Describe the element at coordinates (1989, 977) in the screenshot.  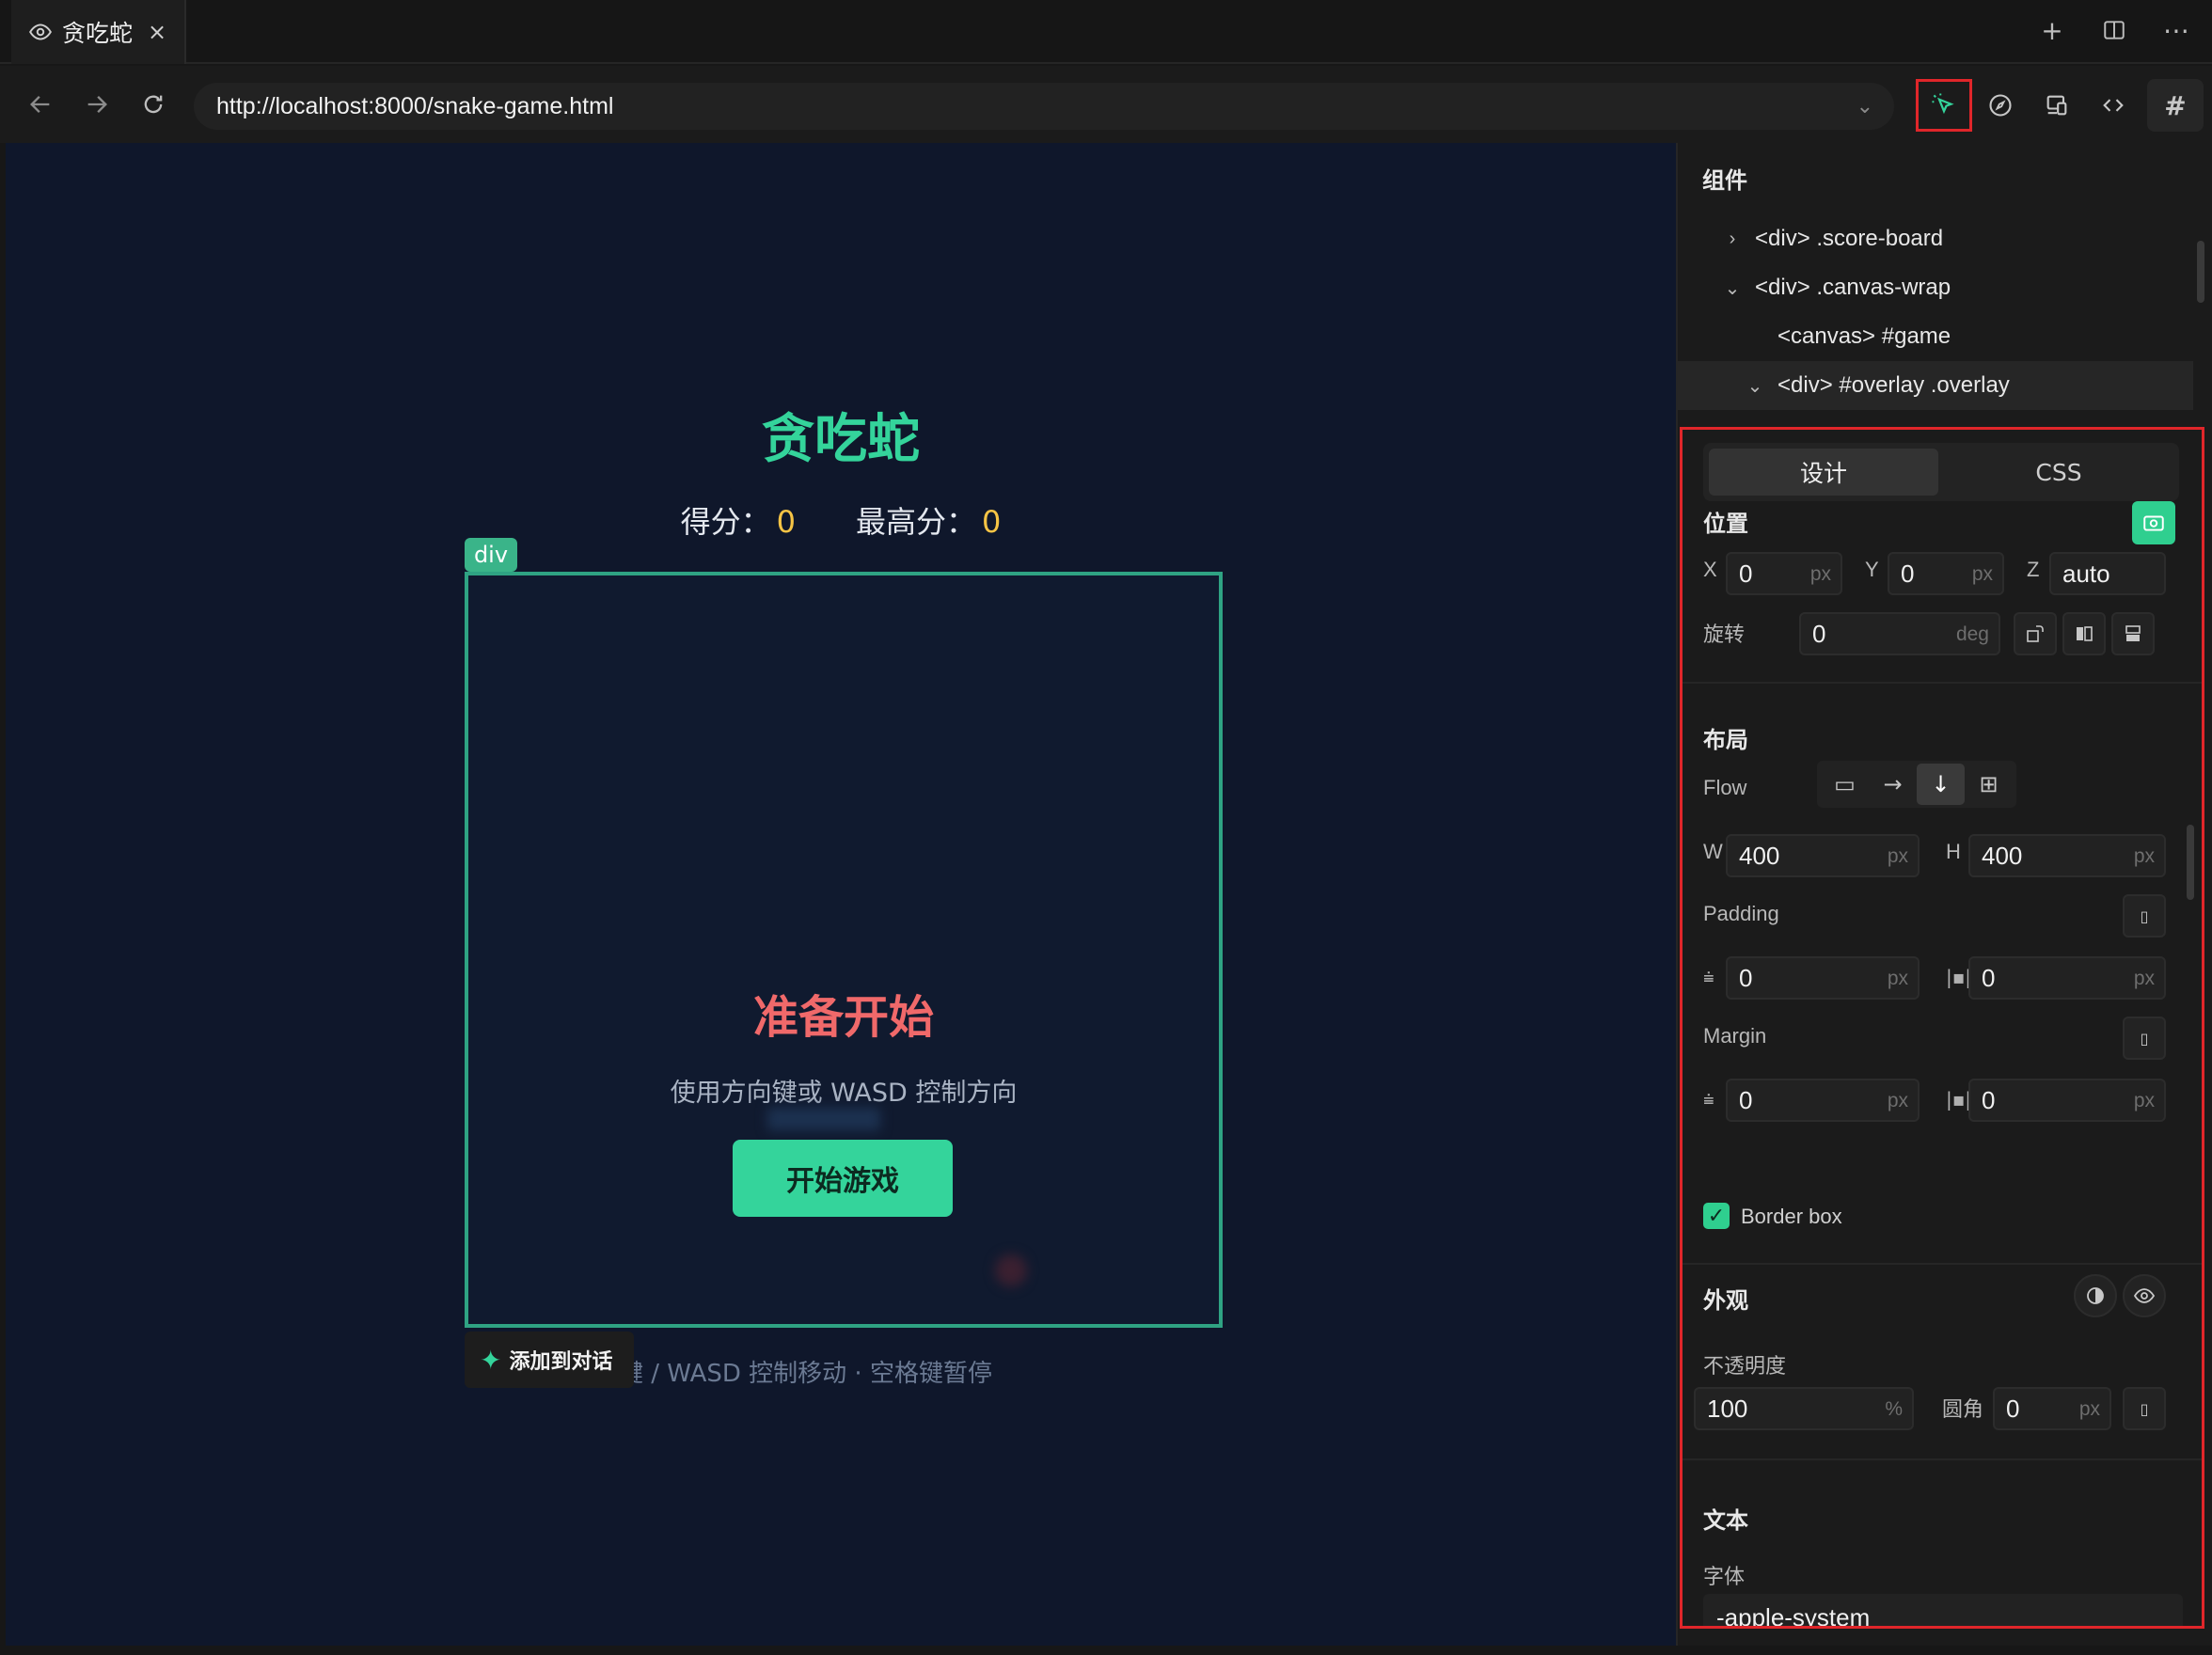
I see `padding-horizontal-value: 0` at that location.